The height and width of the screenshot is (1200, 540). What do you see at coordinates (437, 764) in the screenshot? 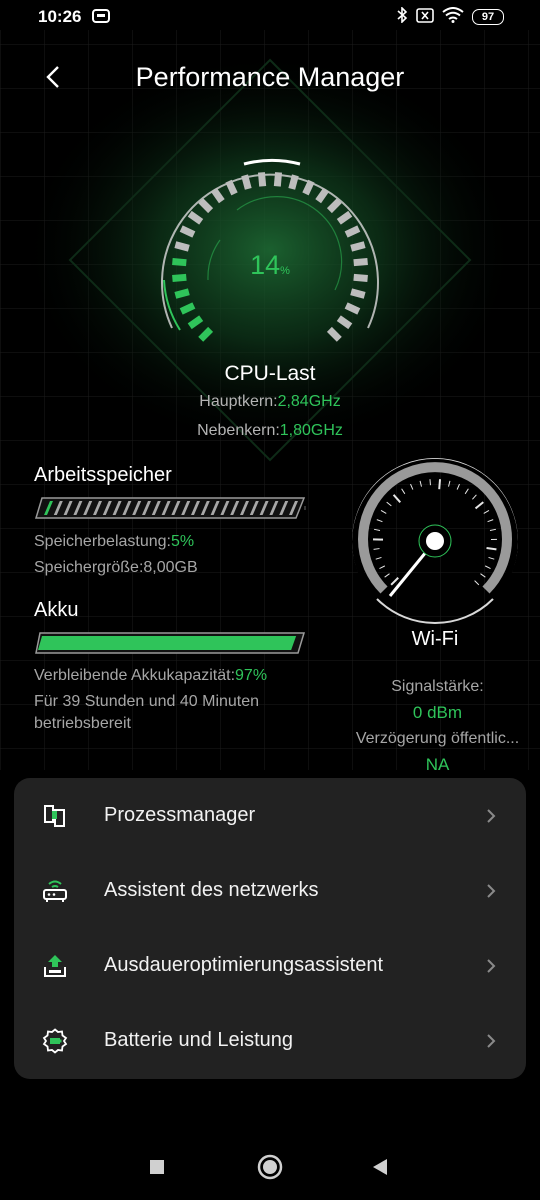
I see `wifi-delay-value: NA` at bounding box center [437, 764].